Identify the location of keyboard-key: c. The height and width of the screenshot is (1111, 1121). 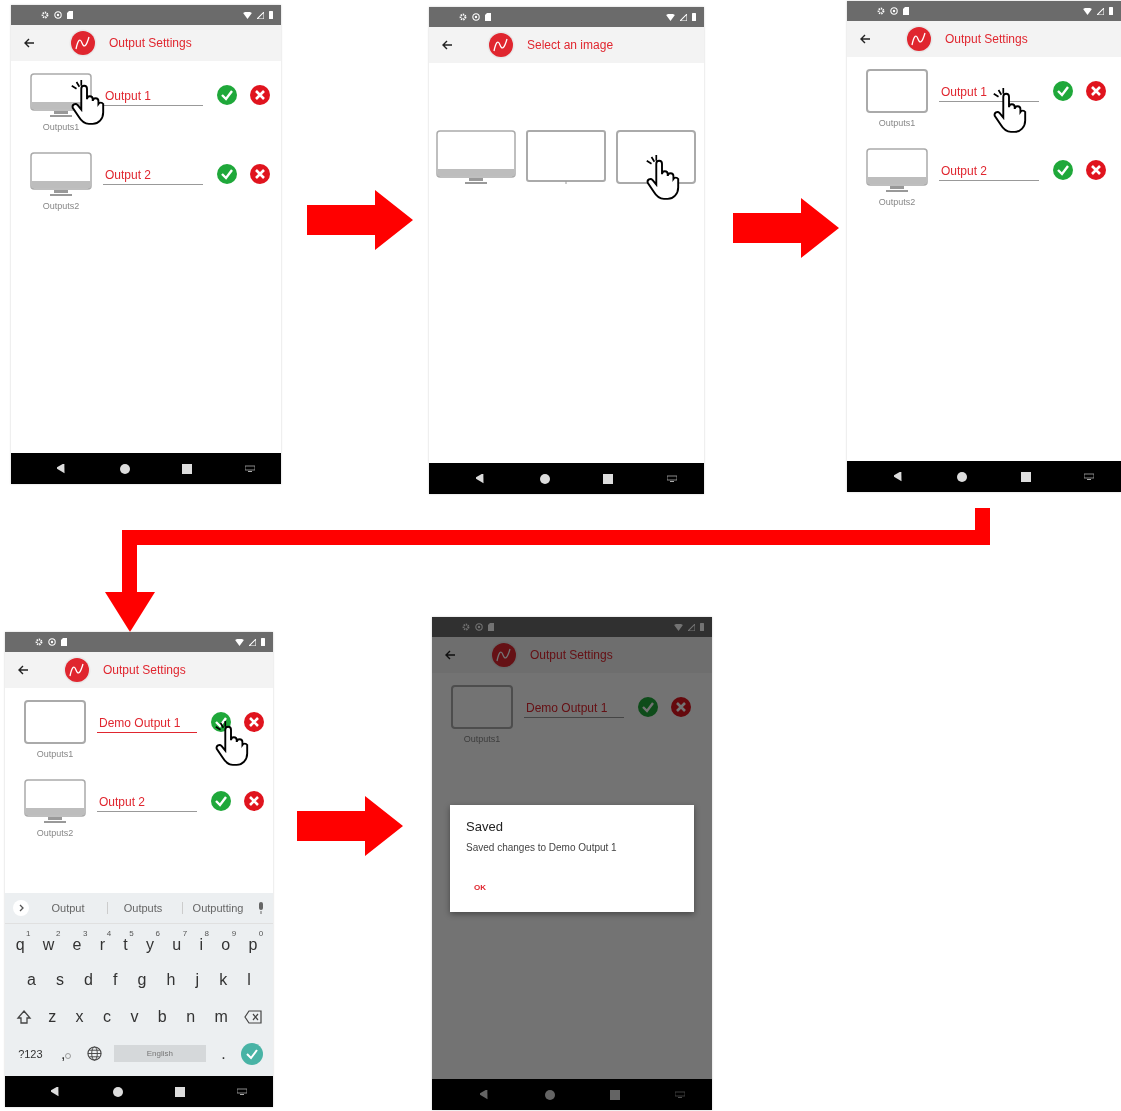
(106, 1016).